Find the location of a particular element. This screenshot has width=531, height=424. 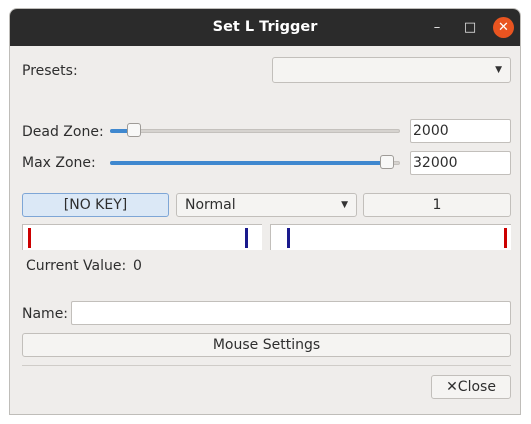

close-icon: ✕ is located at coordinates (452, 387).